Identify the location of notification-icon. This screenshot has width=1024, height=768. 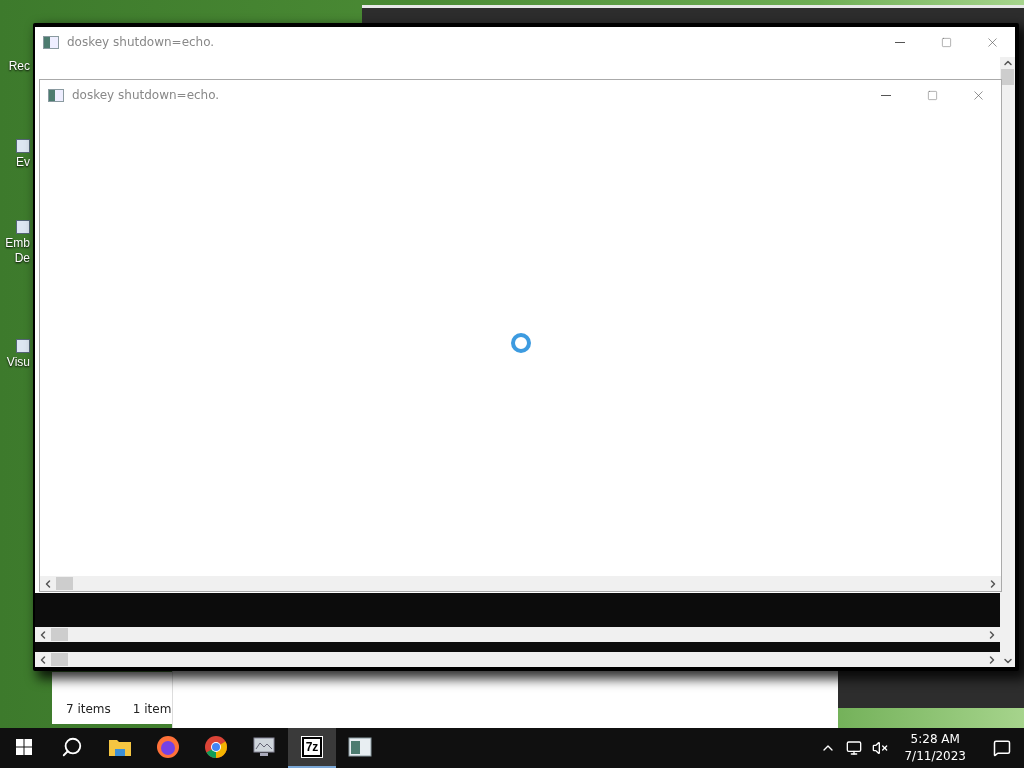
(1002, 748).